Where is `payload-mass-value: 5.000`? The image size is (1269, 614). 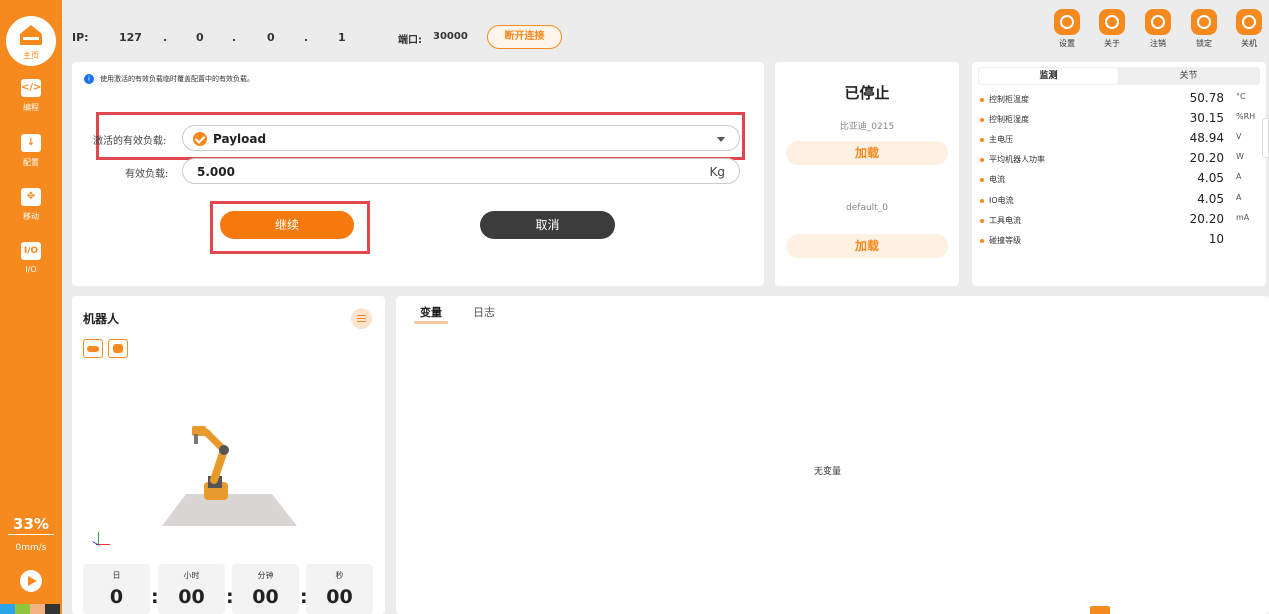 payload-mass-value: 5.000 is located at coordinates (216, 172).